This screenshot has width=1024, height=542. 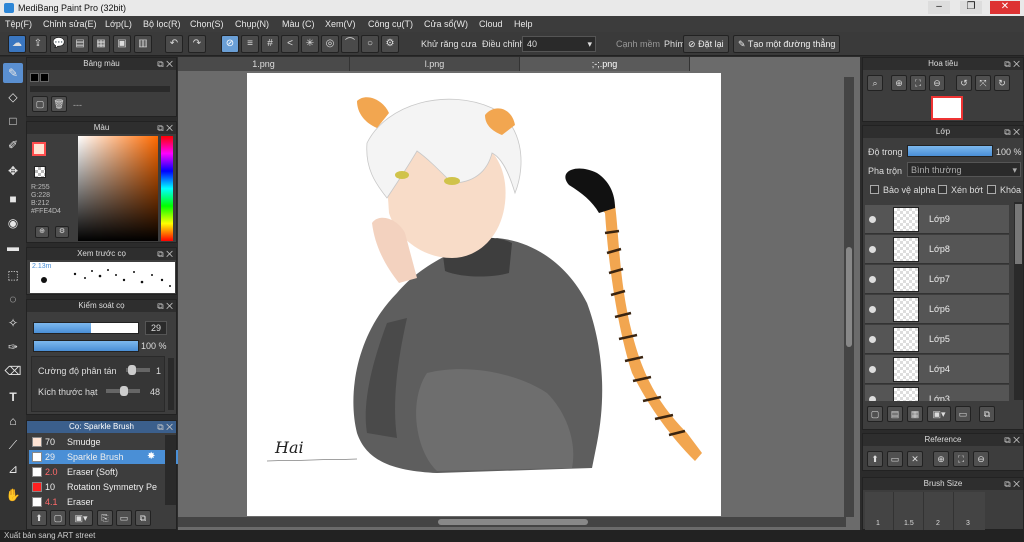 I want to click on tab-l-png: l.png, so click(x=435, y=64).